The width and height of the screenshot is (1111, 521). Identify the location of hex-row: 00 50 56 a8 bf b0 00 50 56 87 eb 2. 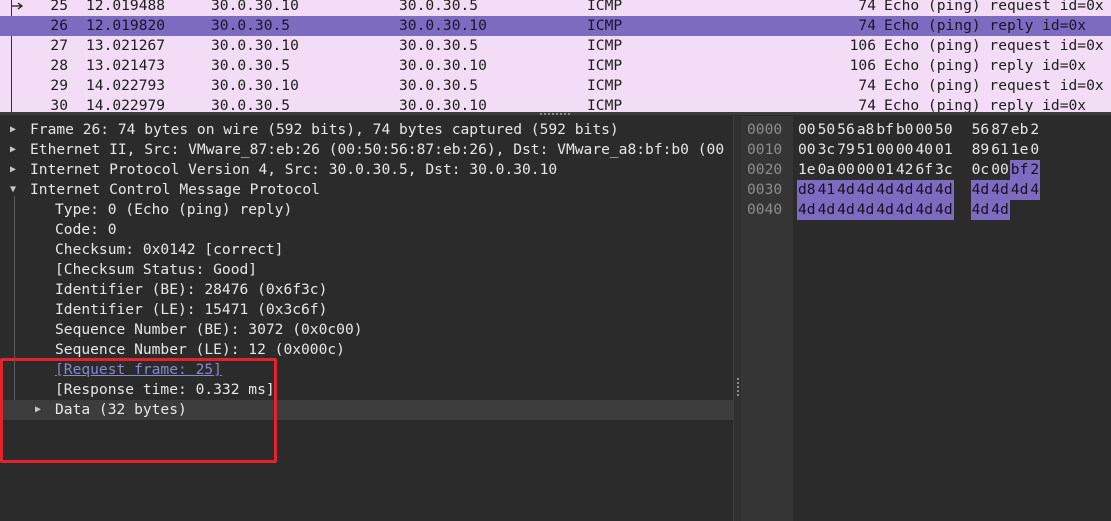
(918, 130).